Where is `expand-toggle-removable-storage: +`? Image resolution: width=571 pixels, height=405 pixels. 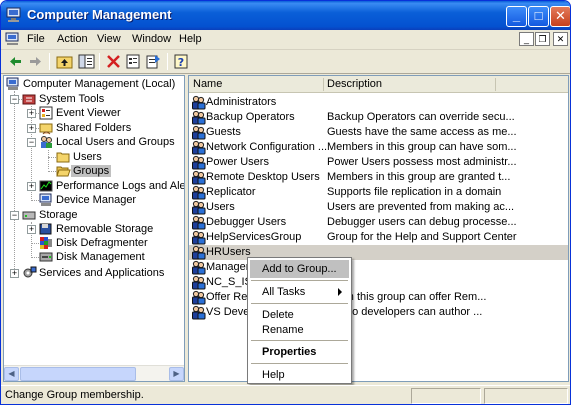
expand-toggle-removable-storage: + is located at coordinates (31, 229).